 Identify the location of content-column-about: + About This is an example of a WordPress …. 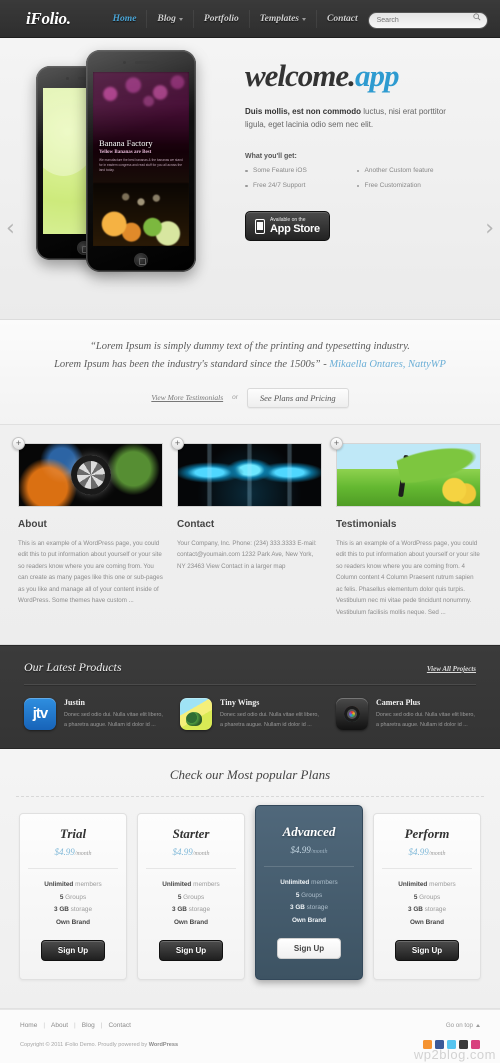
(87, 527).